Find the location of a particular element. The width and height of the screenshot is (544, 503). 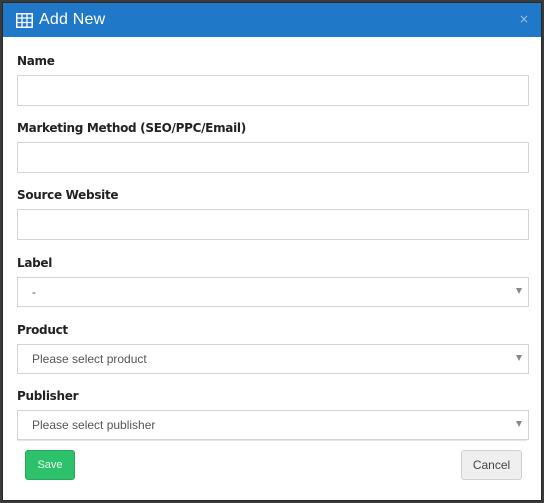

publisher-group: Publisher Please select publisher is located at coordinates (273, 414).